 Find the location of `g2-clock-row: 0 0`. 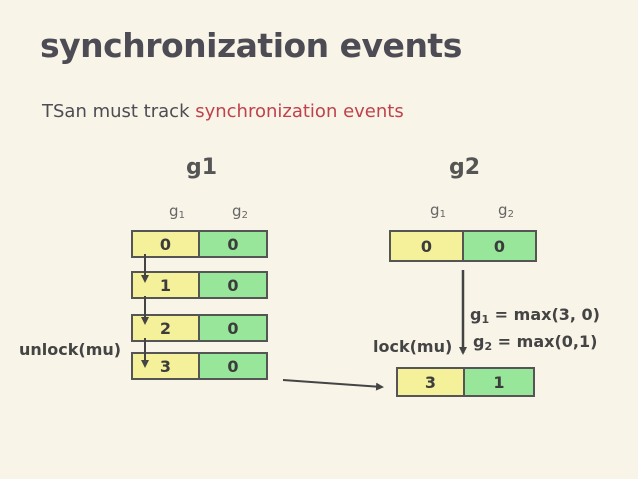

g2-clock-row: 0 0 is located at coordinates (463, 246).